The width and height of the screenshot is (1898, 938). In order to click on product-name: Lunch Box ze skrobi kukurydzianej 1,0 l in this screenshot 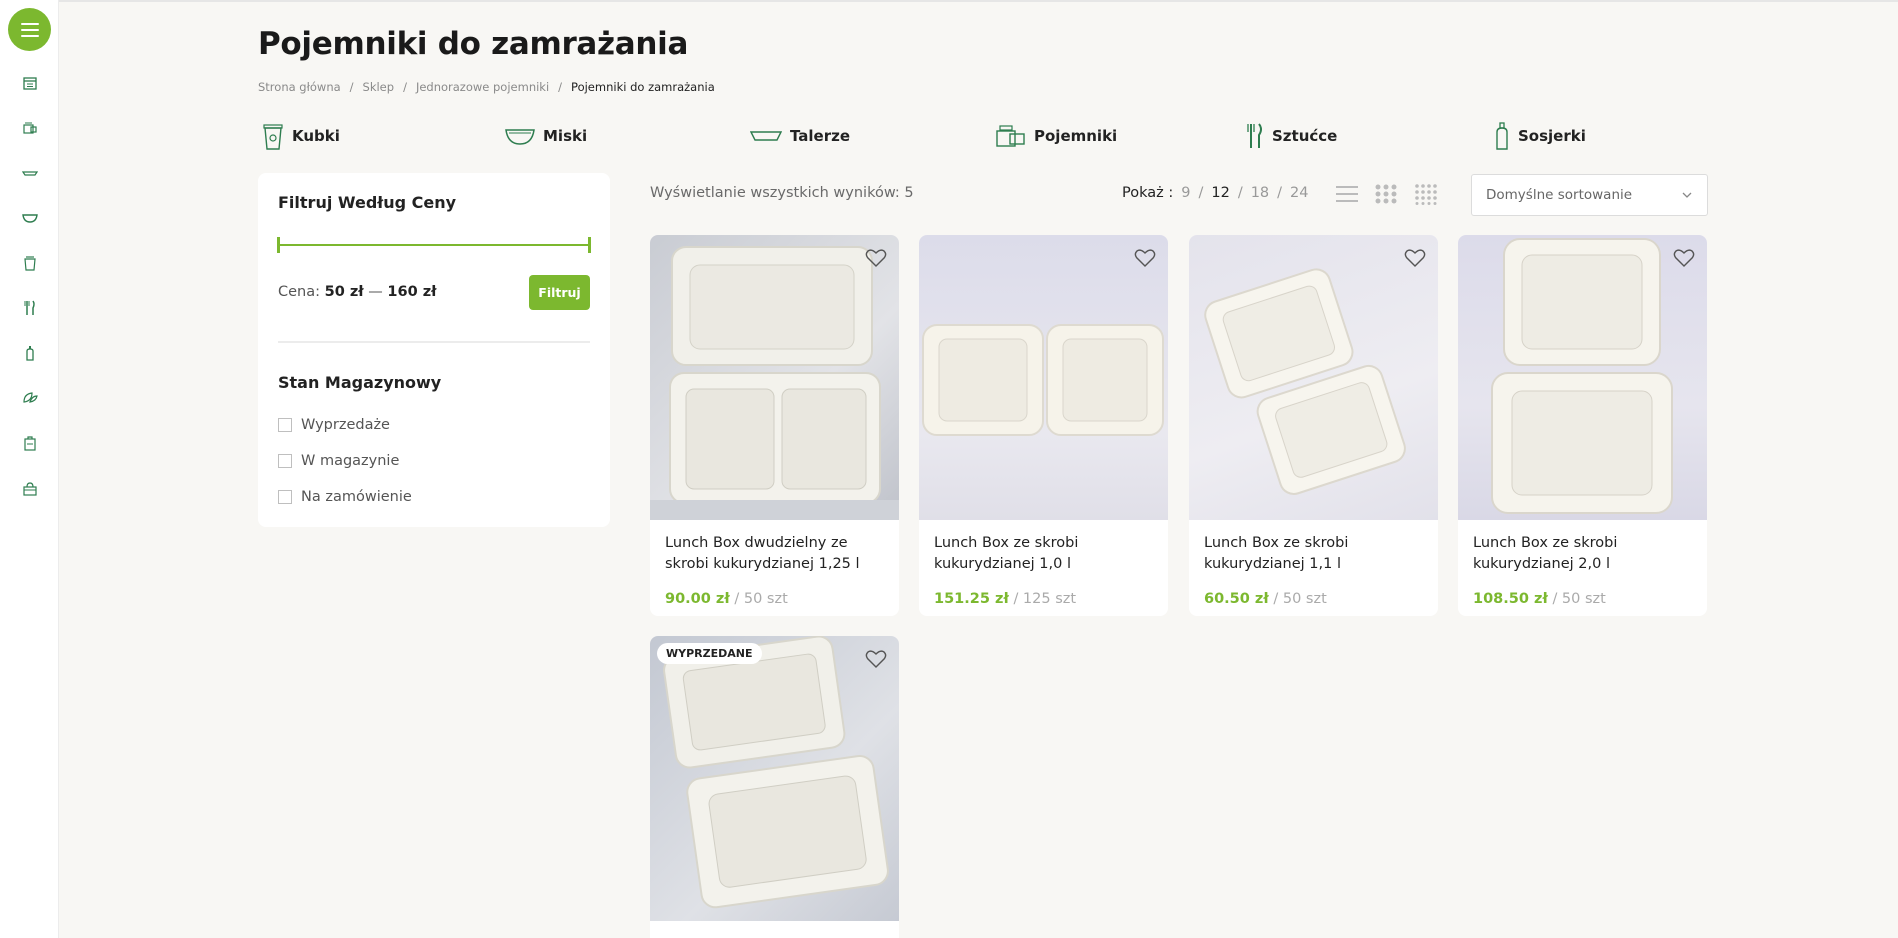, I will do `click(1046, 554)`.